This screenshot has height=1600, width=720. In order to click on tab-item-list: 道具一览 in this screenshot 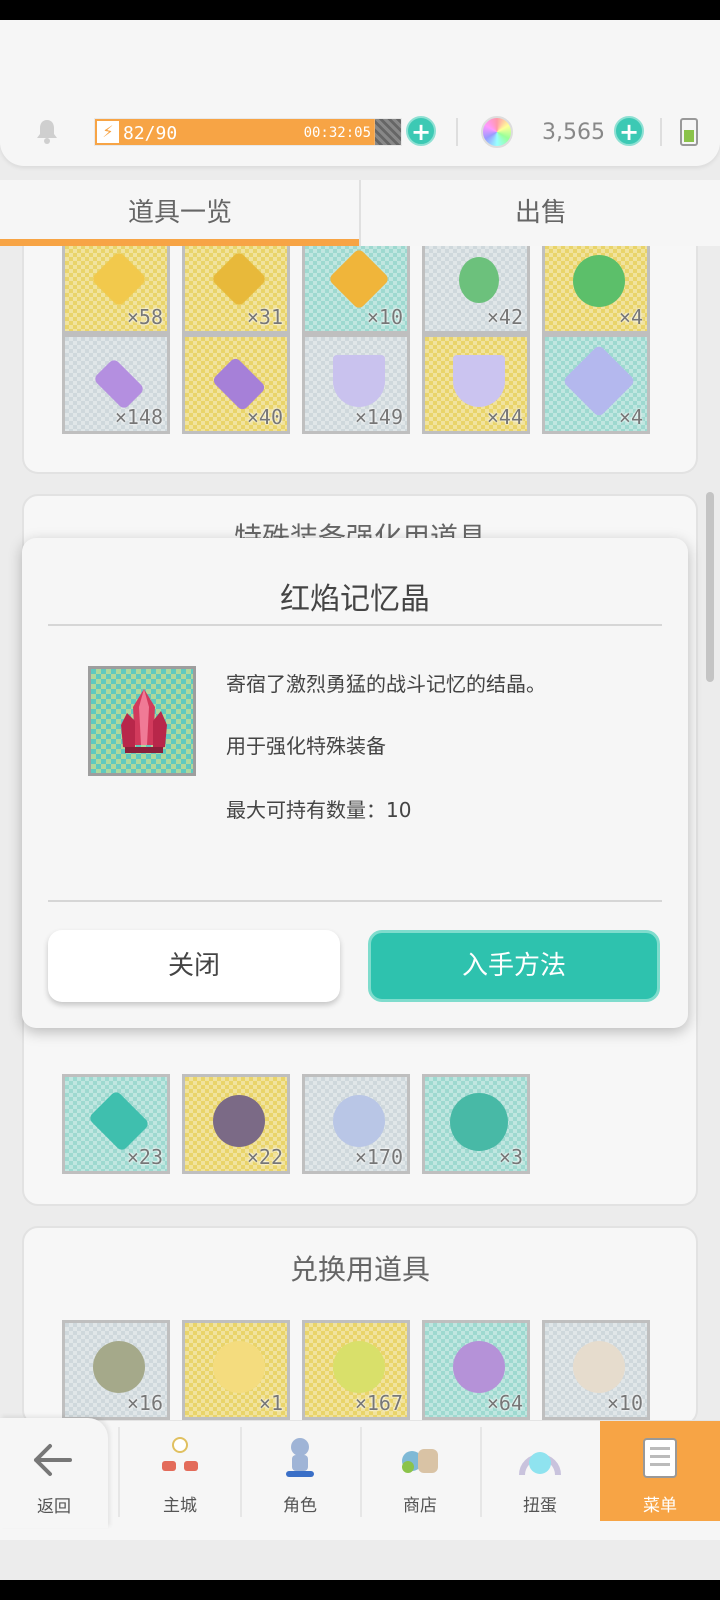, I will do `click(180, 213)`.